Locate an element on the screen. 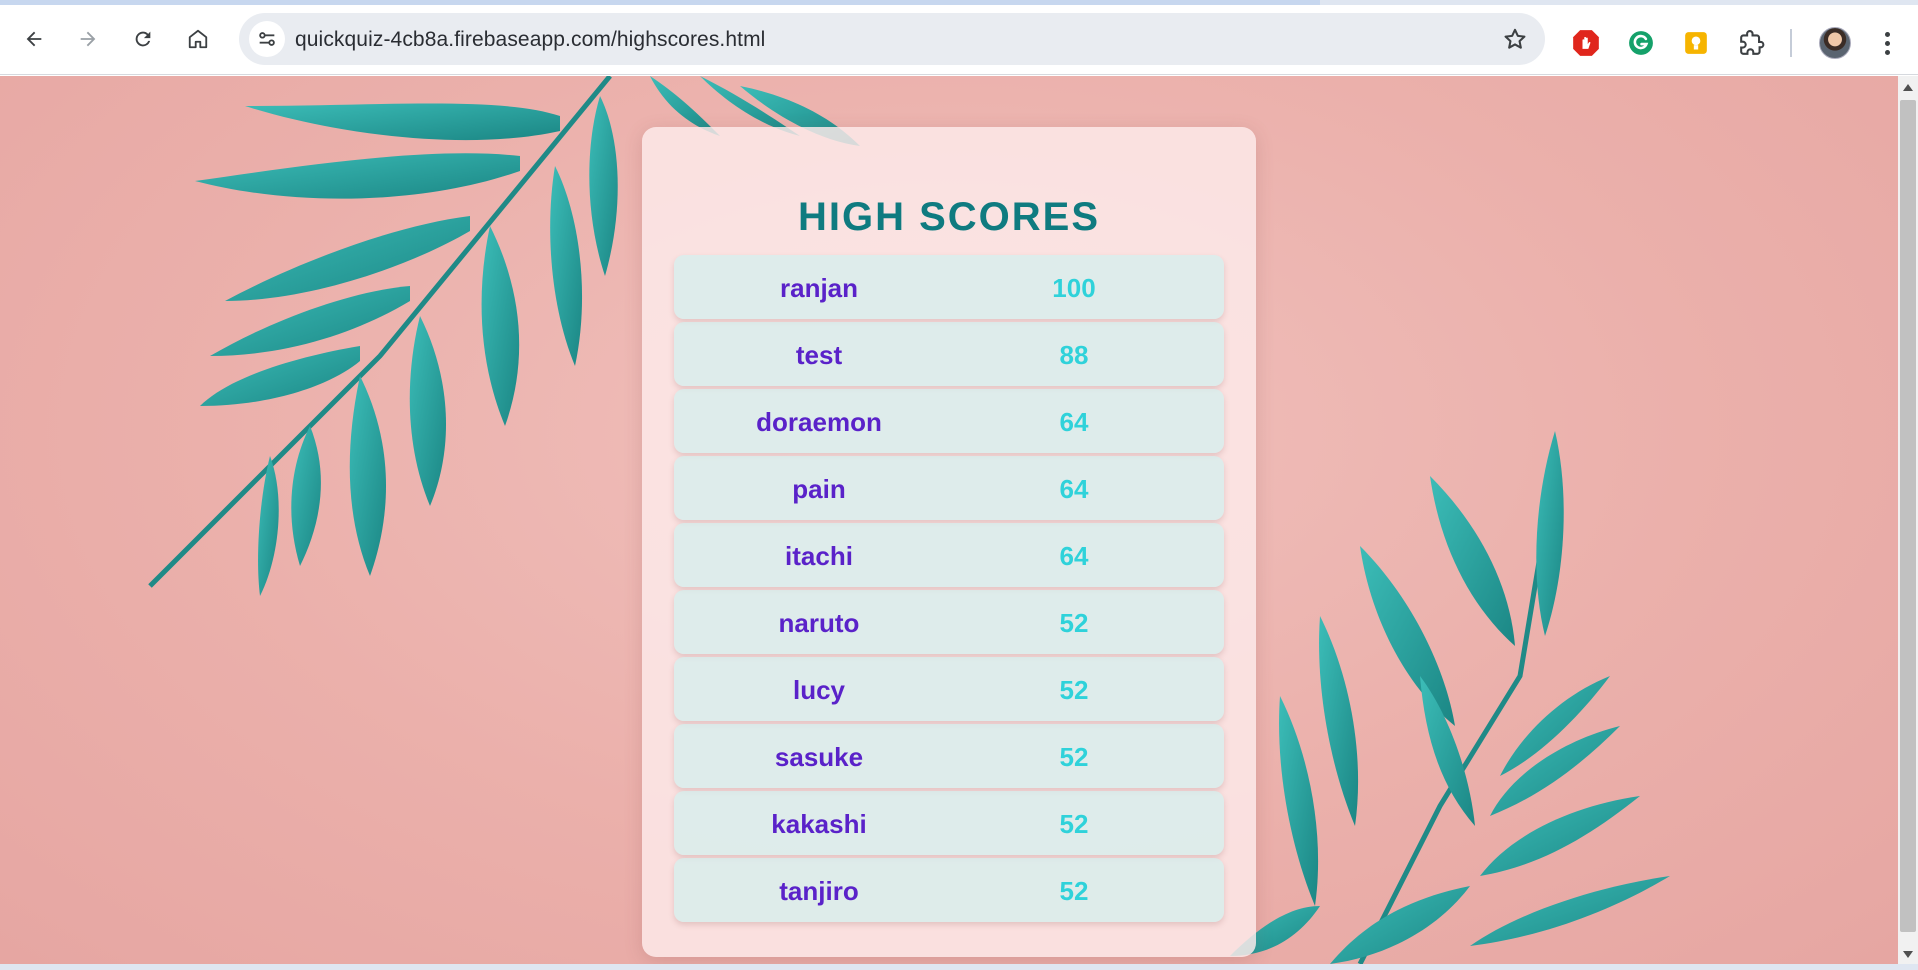  forward-button is located at coordinates (88, 39).